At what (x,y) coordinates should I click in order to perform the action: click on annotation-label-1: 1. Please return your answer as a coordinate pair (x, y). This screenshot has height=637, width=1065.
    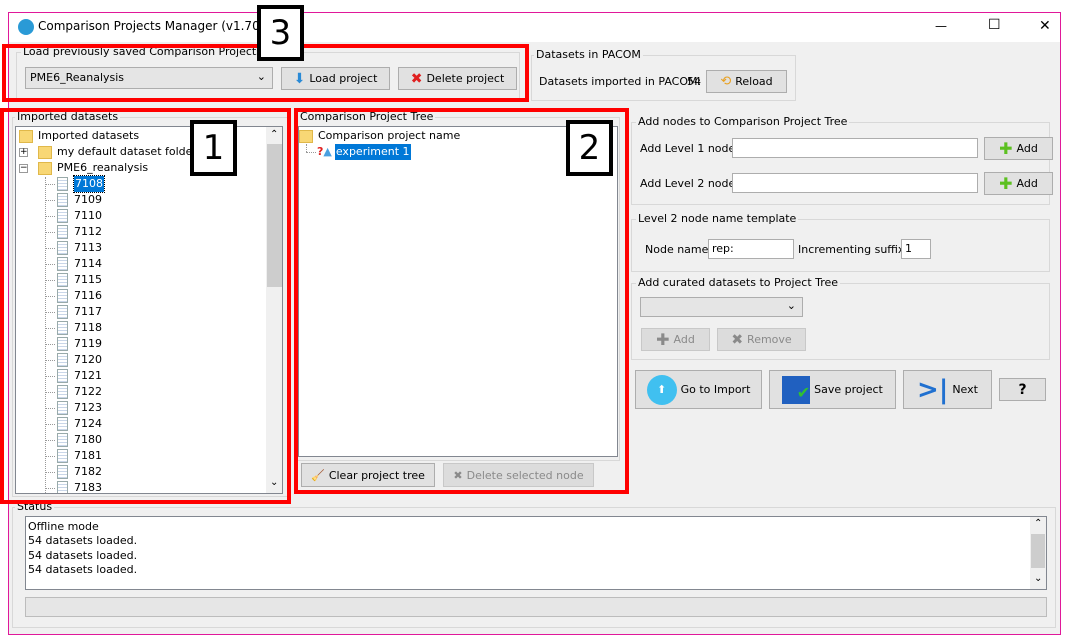
    Looking at the image, I should click on (213, 148).